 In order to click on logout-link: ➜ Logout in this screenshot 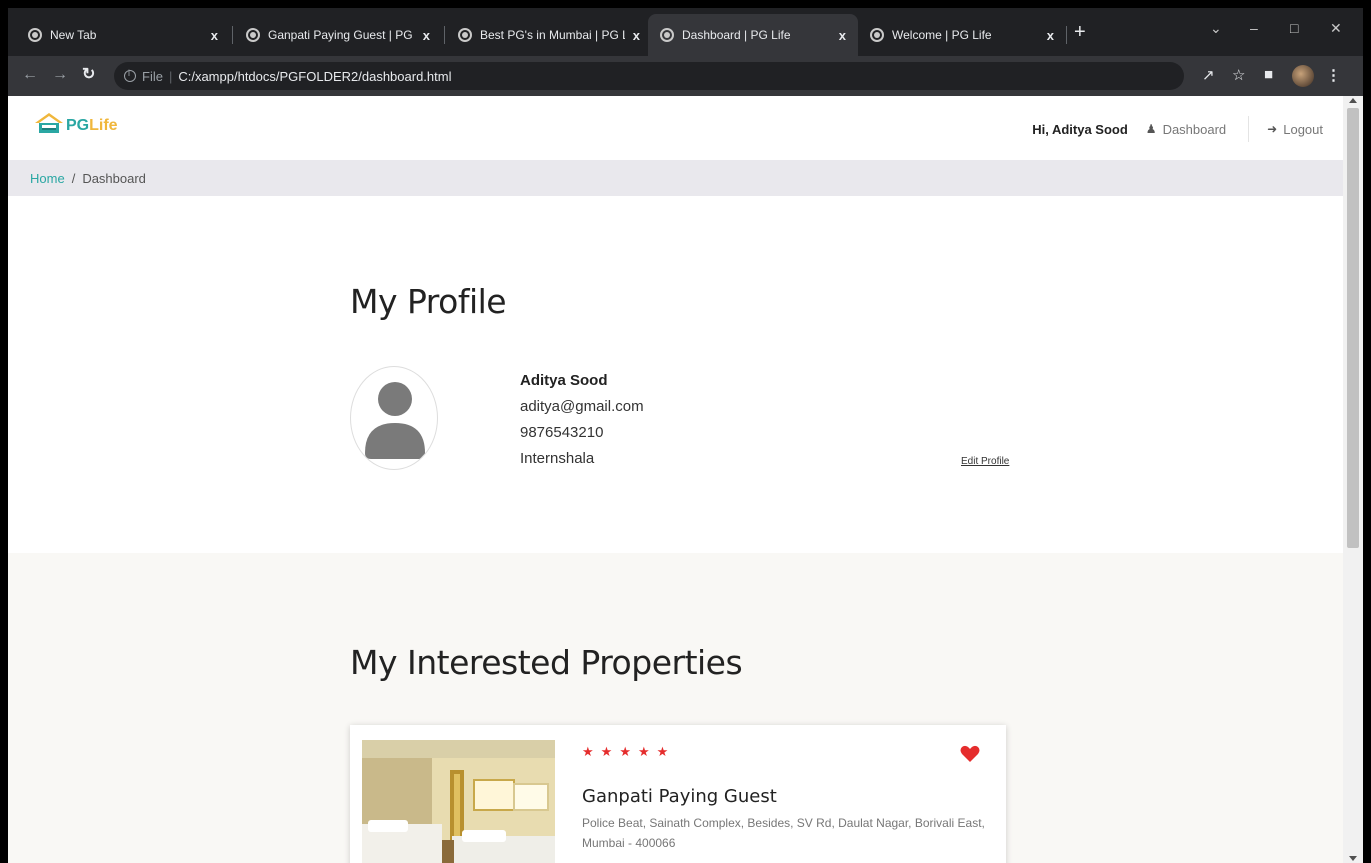, I will do `click(1295, 129)`.